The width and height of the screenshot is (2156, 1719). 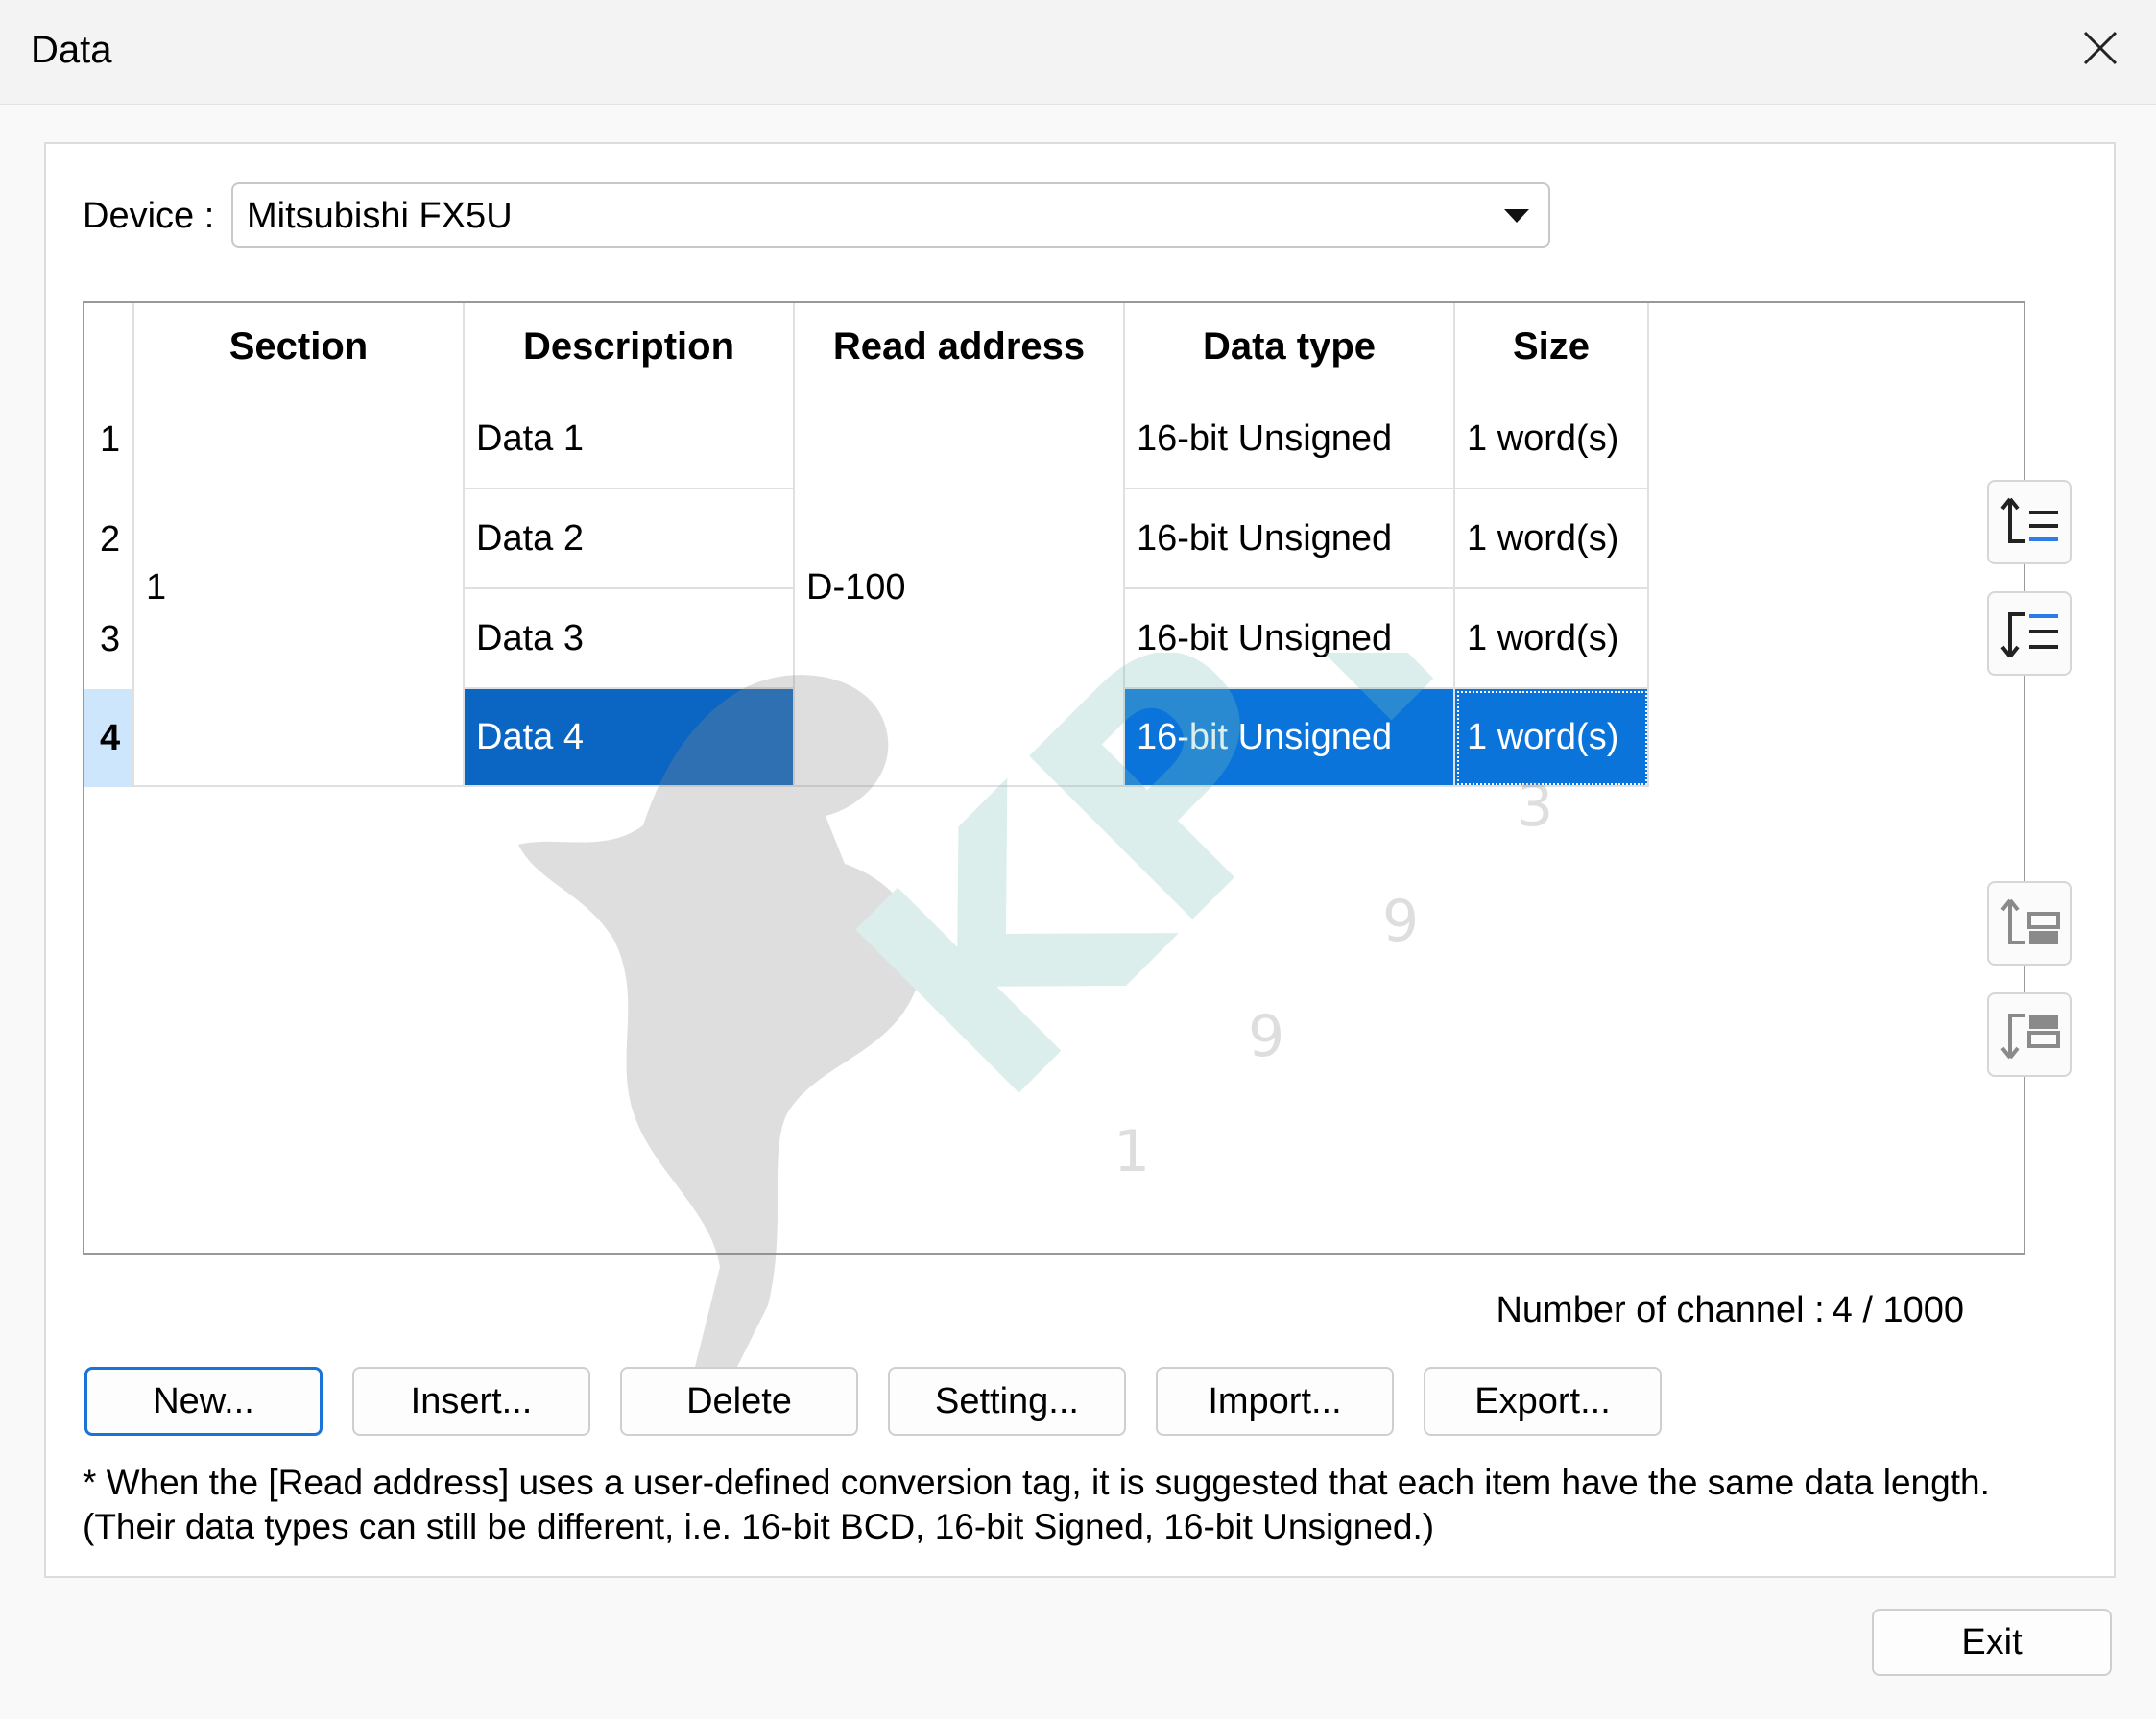 What do you see at coordinates (630, 639) in the screenshot?
I see `description-cell: Data 3` at bounding box center [630, 639].